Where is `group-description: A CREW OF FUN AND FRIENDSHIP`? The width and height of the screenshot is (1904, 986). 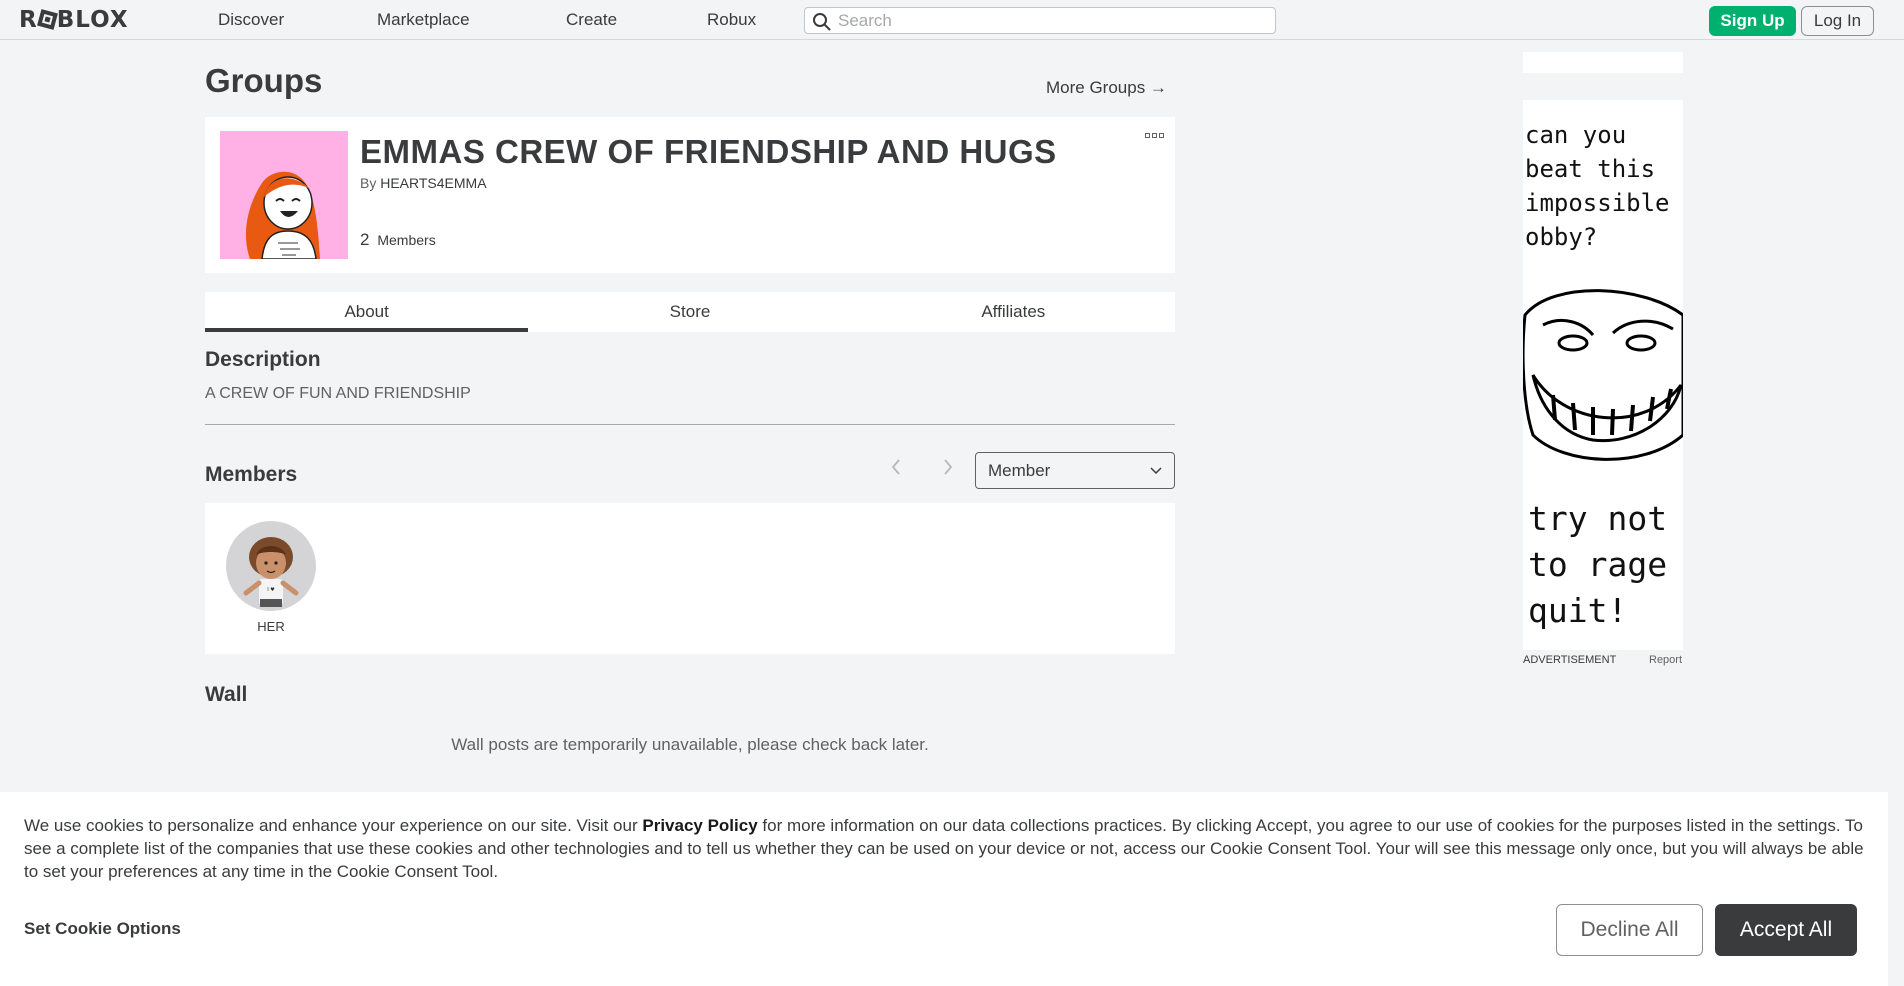
group-description: A CREW OF FUN AND FRIENDSHIP is located at coordinates (338, 393).